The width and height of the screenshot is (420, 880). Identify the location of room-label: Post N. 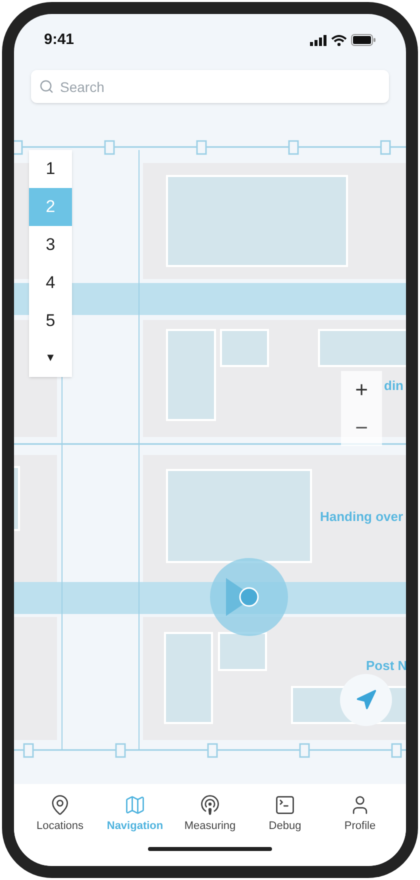
(386, 666).